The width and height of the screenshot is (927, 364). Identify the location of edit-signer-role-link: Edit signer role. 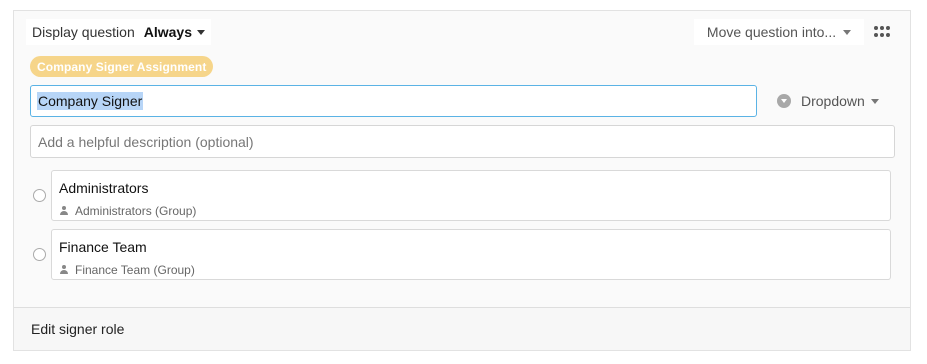
(77, 329).